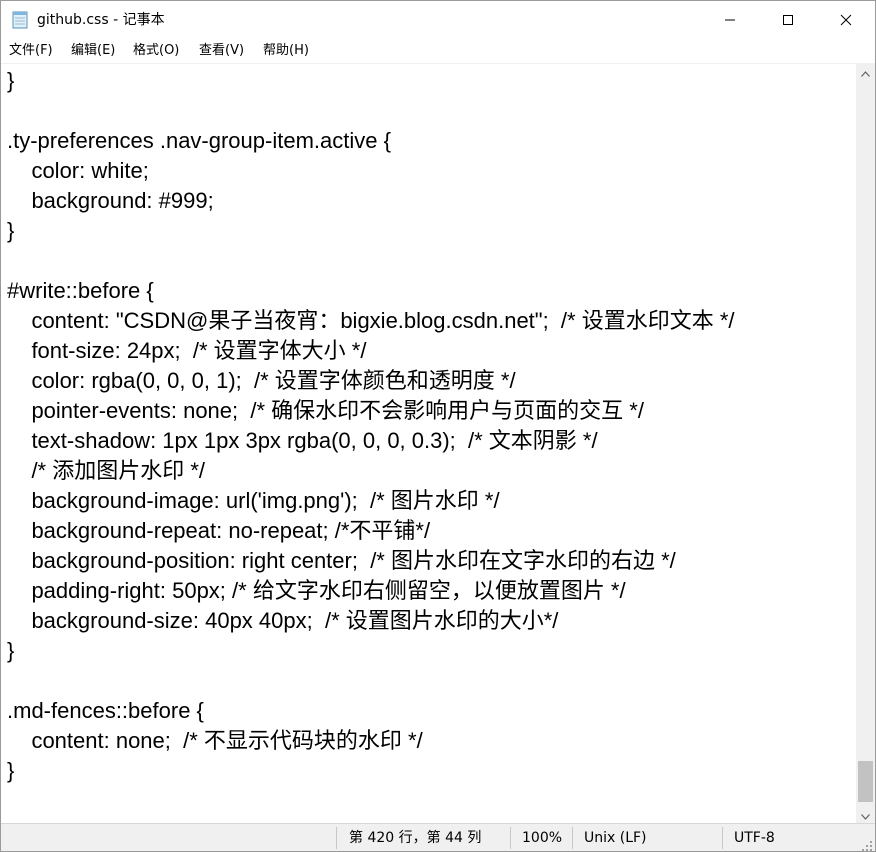  What do you see at coordinates (187, 350) in the screenshot?
I see `code-line: font-size: 24px; /* 设置字体大小 */` at bounding box center [187, 350].